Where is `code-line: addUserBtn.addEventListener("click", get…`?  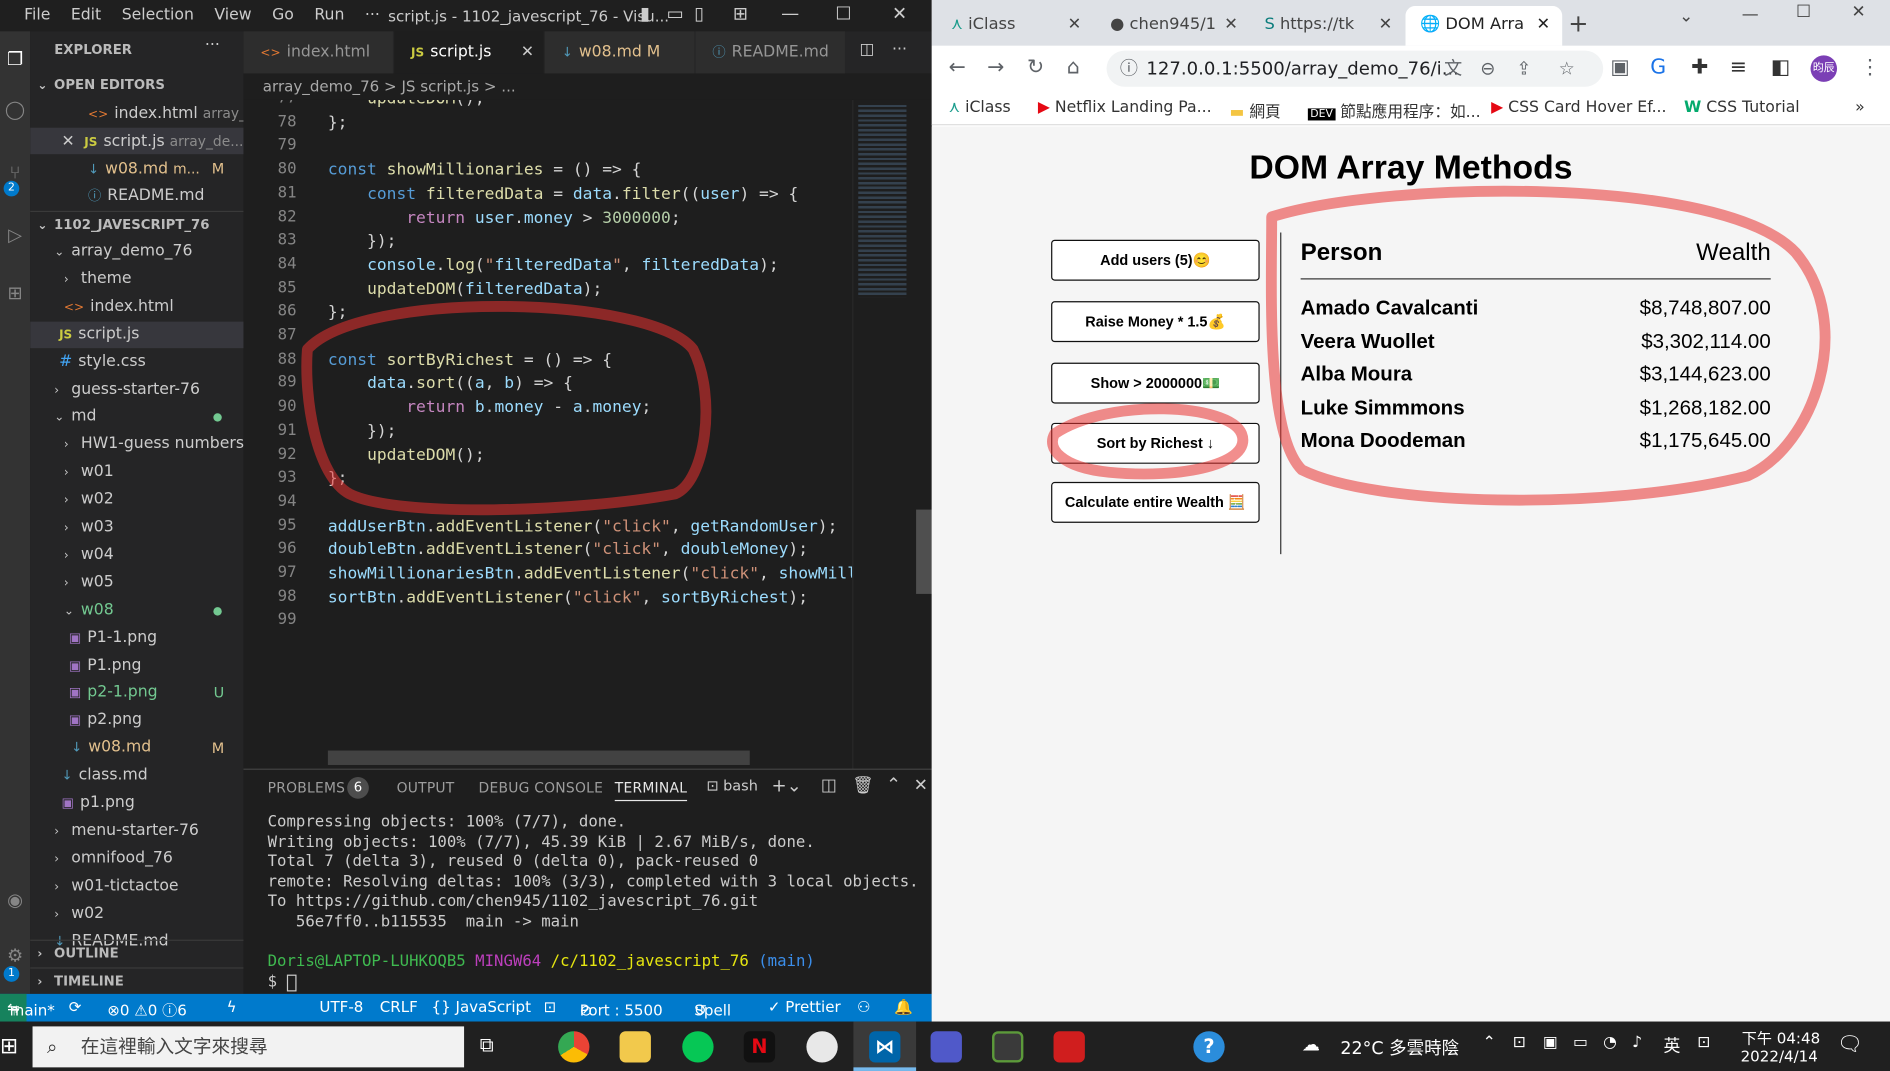 code-line: addUserBtn.addEventListener("click", get… is located at coordinates (583, 525).